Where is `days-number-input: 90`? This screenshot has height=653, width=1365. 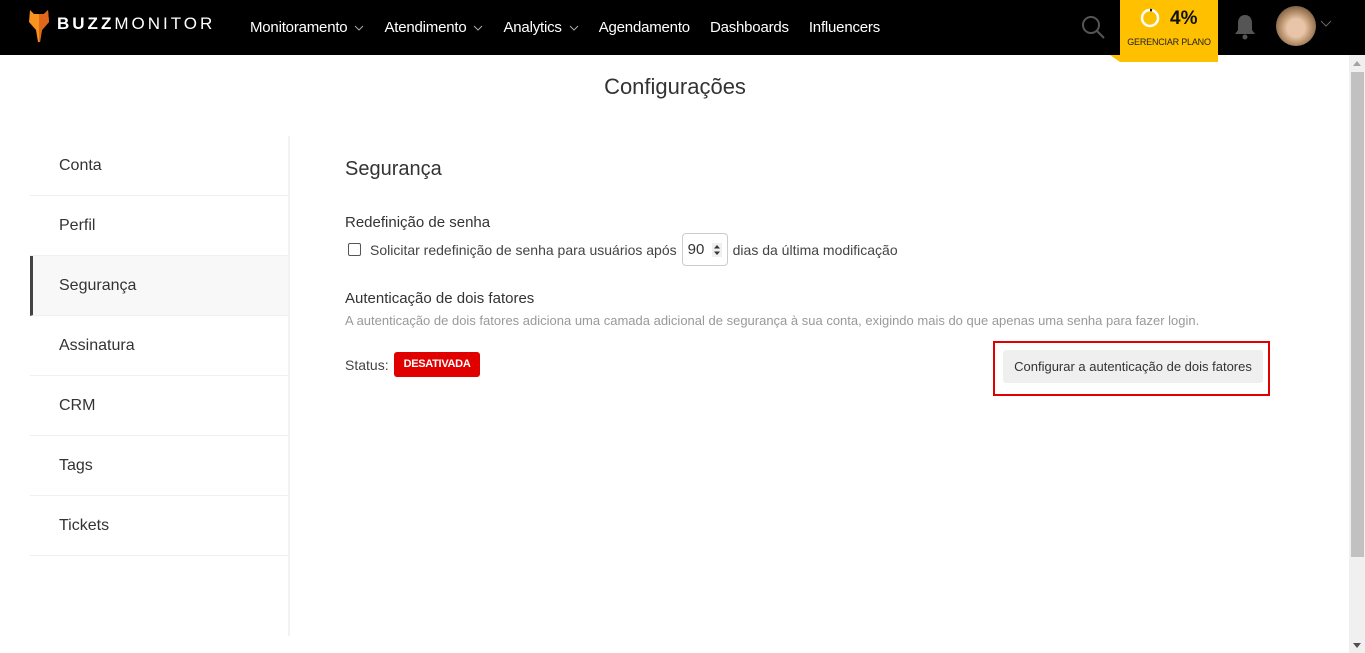 days-number-input: 90 is located at coordinates (704, 249).